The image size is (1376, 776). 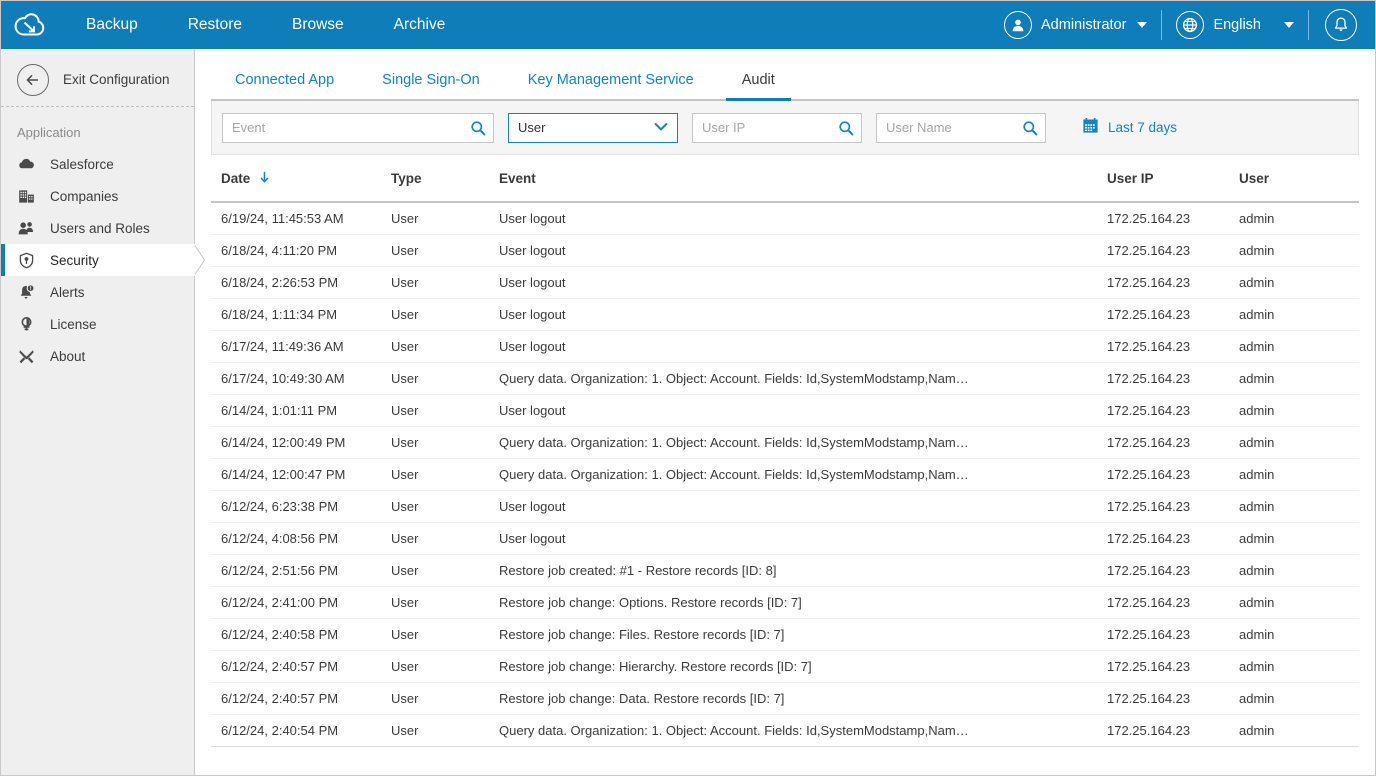 What do you see at coordinates (301, 410) in the screenshot?
I see `cell-date: 6/14/24, 1:01:11 PM` at bounding box center [301, 410].